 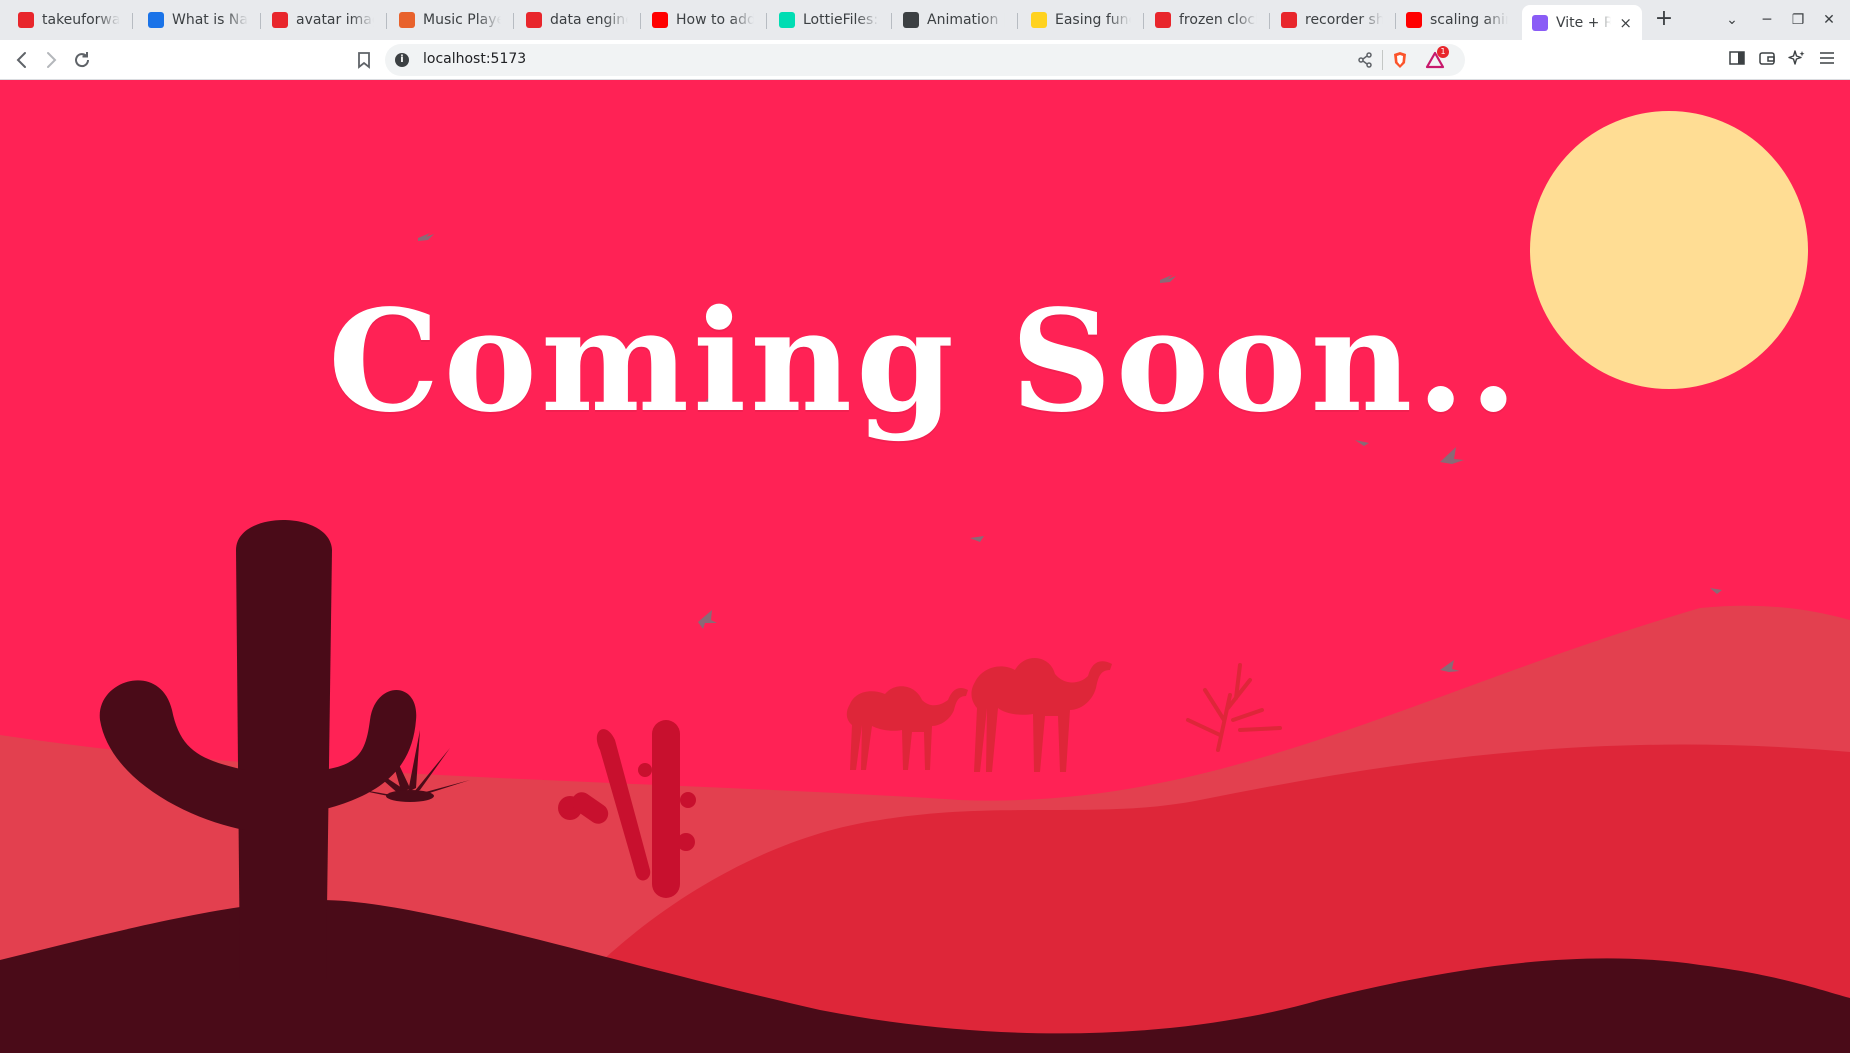 I want to click on tab-12: scaling anim, so click(x=1457, y=20).